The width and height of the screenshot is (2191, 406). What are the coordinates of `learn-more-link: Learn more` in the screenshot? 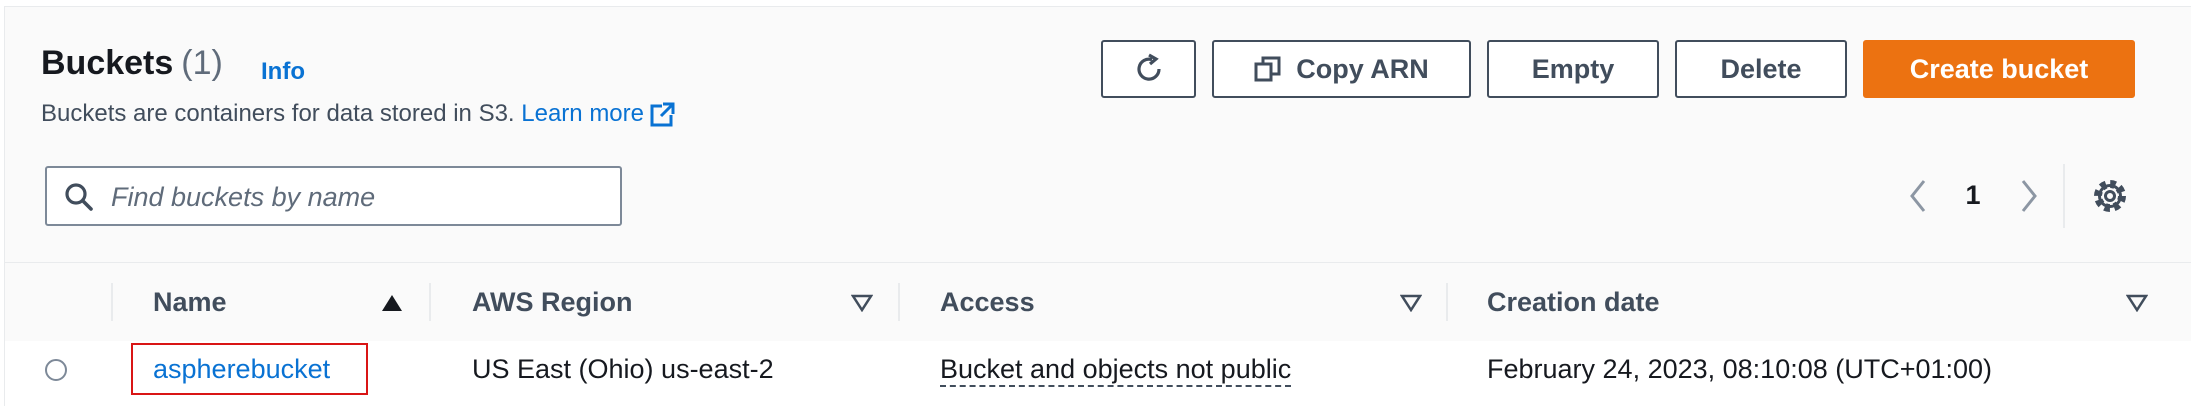 It's located at (598, 113).